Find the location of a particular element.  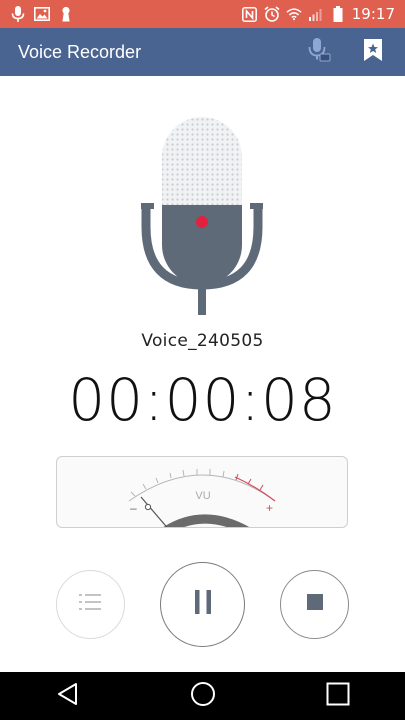

keyhole-icon is located at coordinates (66, 14).